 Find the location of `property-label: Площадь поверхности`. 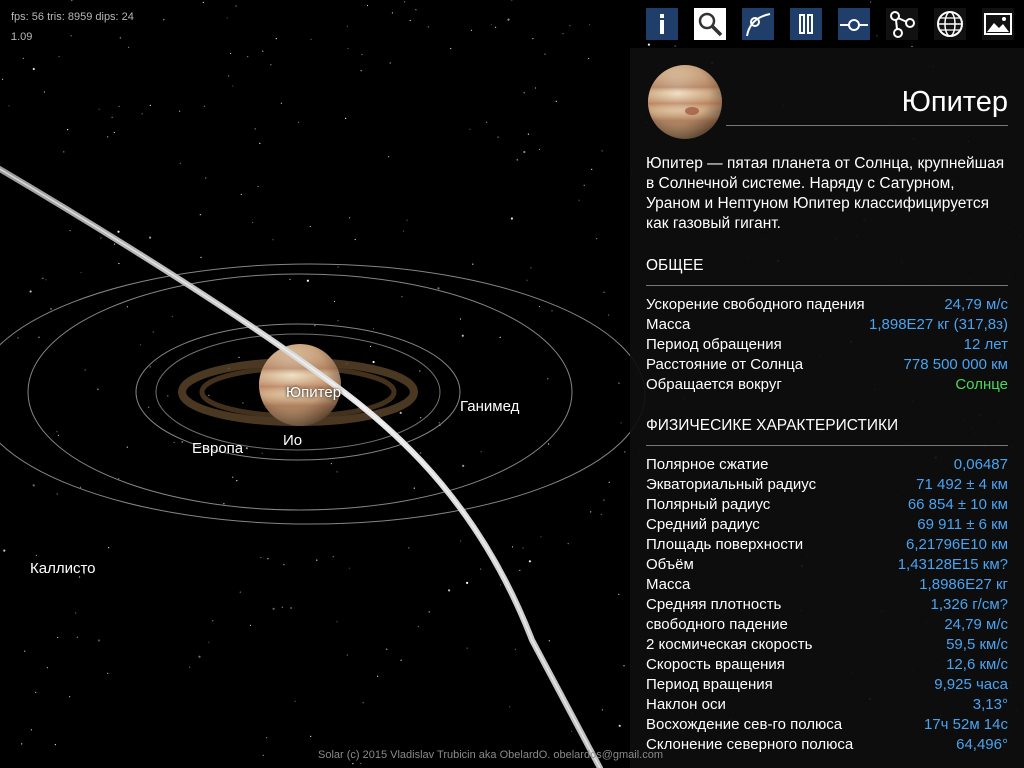

property-label: Площадь поверхности is located at coordinates (725, 544).